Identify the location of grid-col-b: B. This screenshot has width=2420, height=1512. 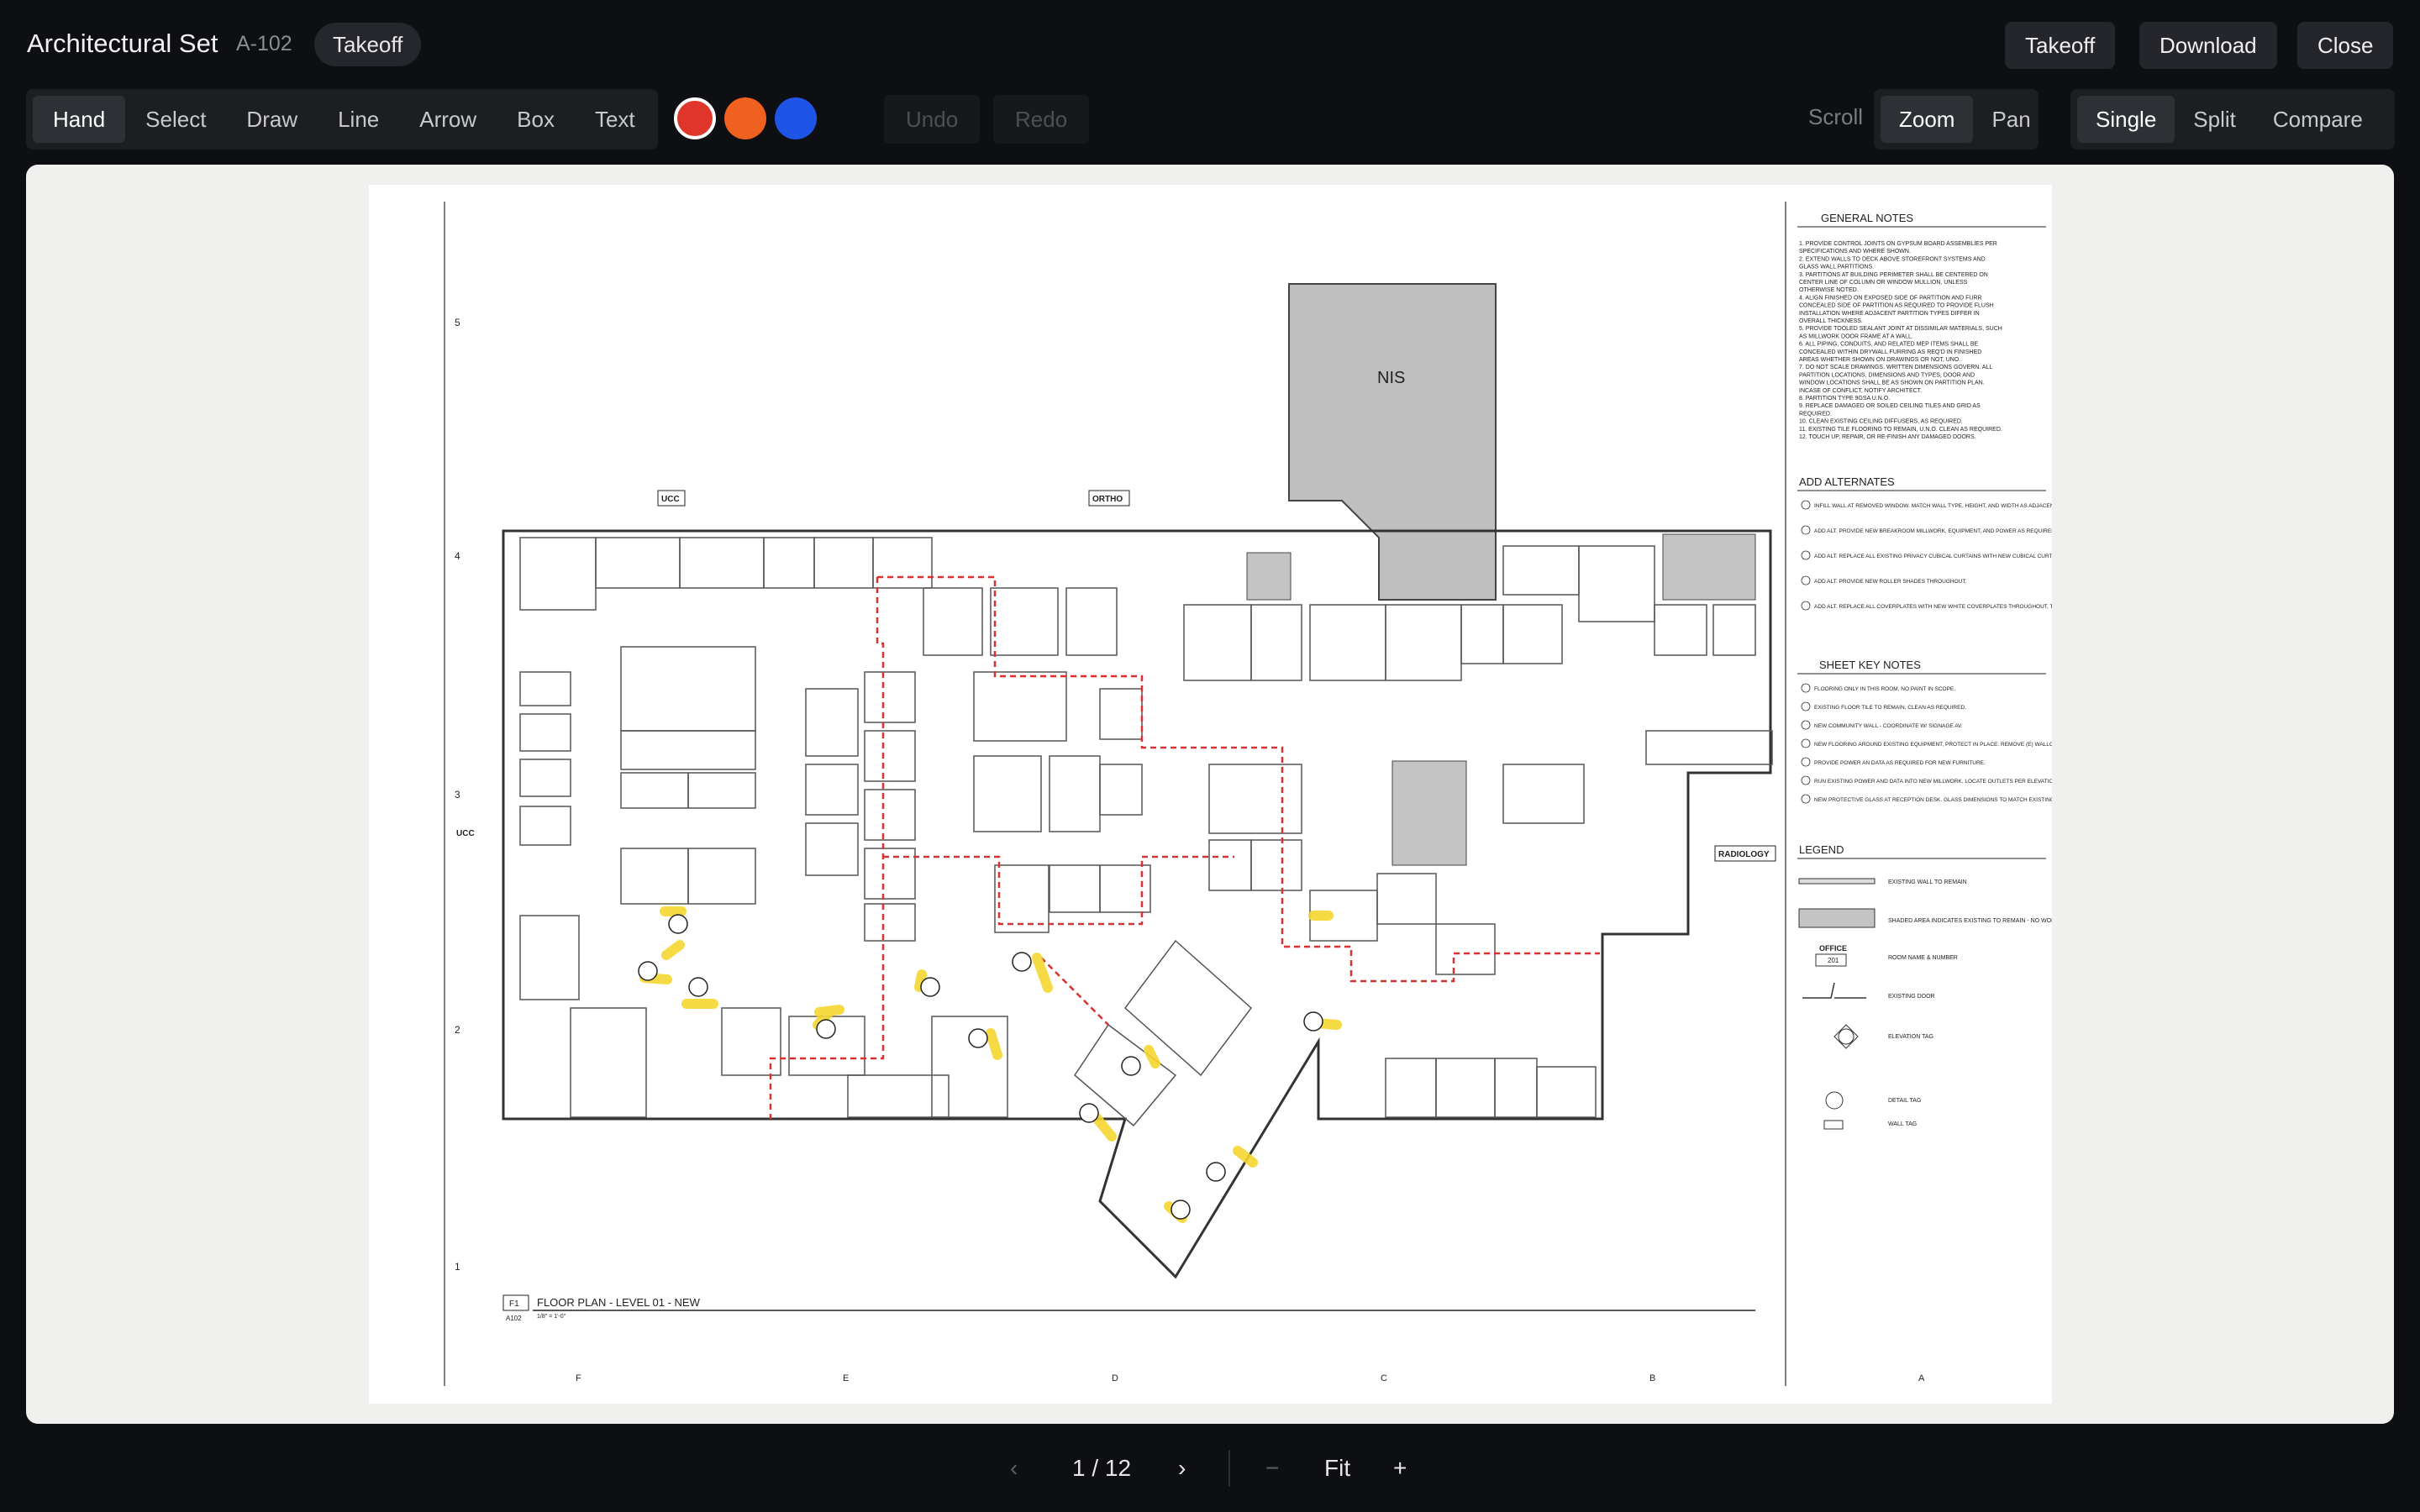
(1652, 1378).